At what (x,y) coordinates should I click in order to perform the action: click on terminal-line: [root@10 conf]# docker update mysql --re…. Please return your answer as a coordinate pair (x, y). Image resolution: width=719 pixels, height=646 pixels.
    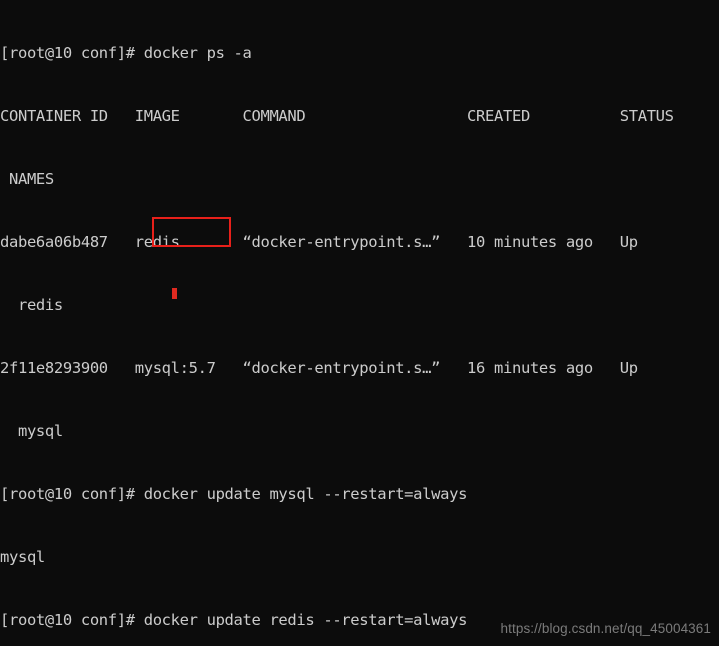
    Looking at the image, I should click on (234, 494).